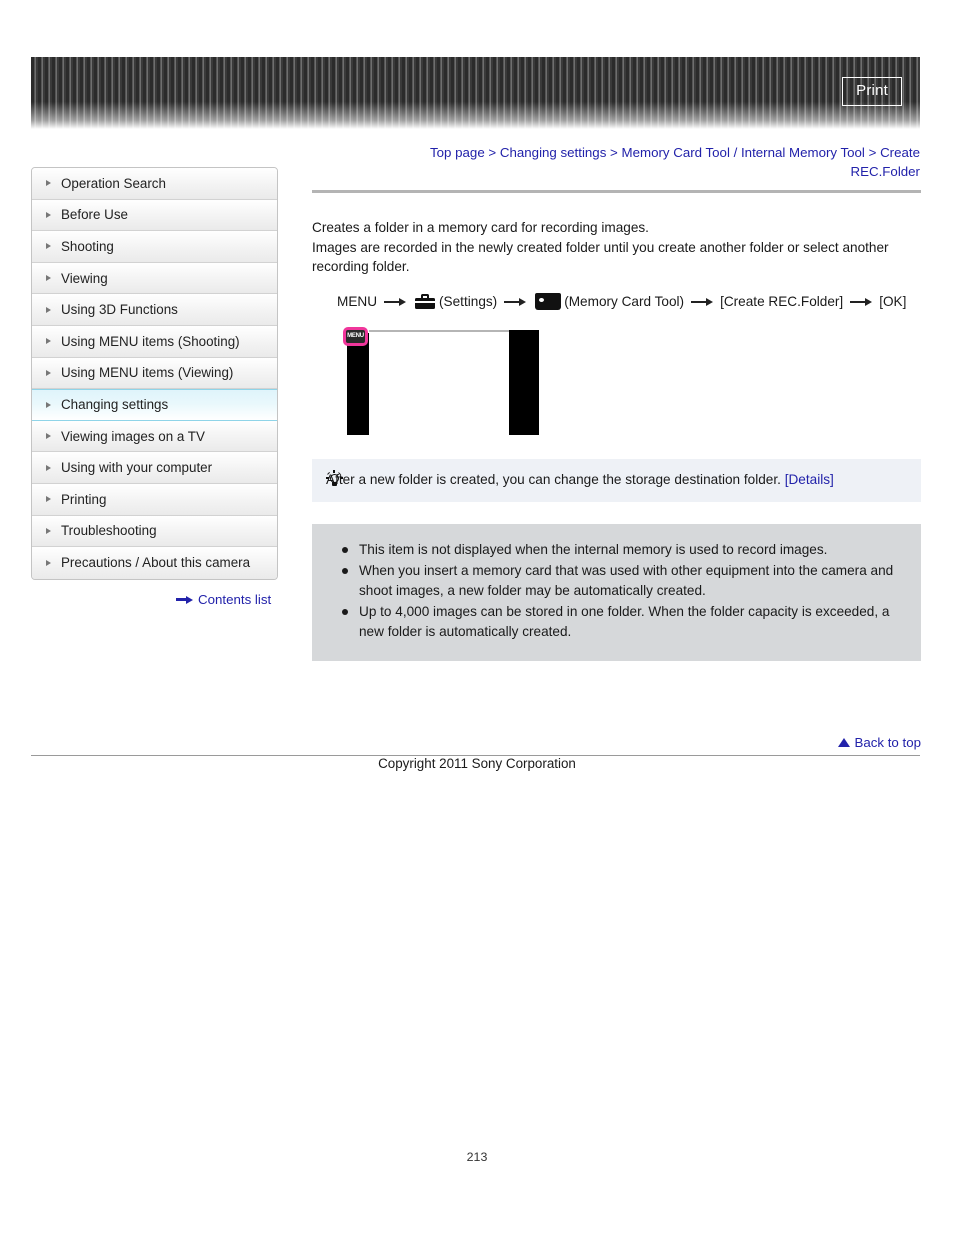 Image resolution: width=954 pixels, height=1235 pixels. Describe the element at coordinates (94, 215) in the screenshot. I see `sidebar-item-label: Before Use` at that location.